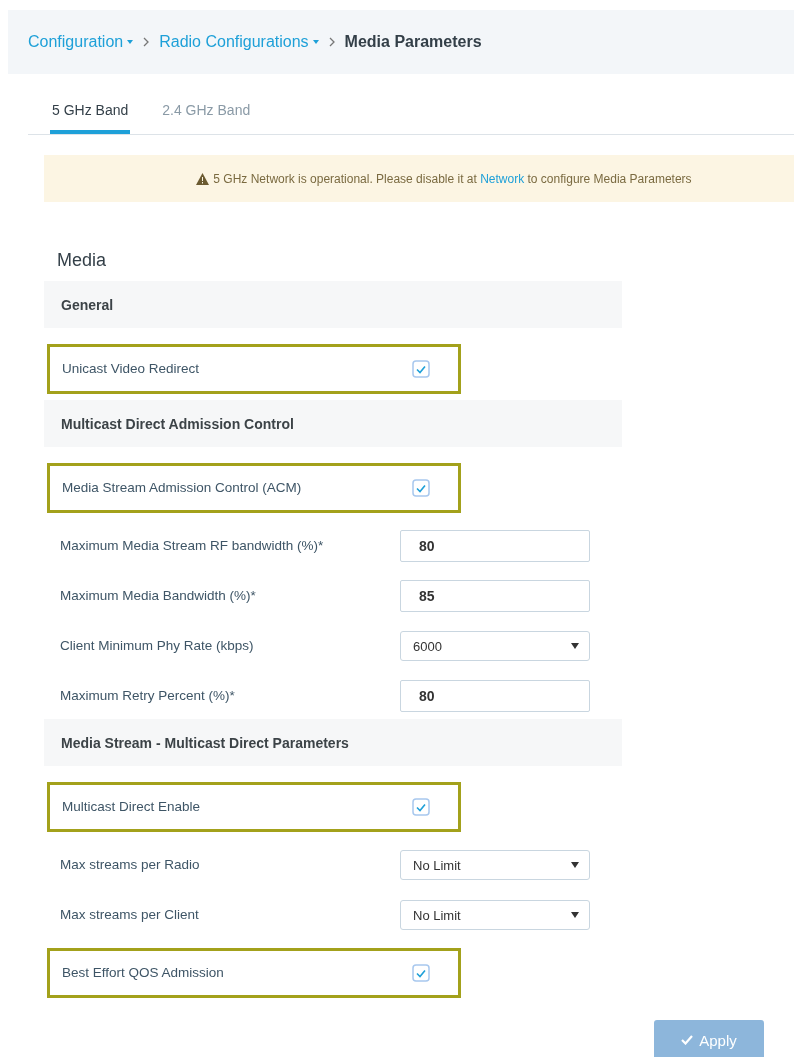 This screenshot has width=794, height=1057. I want to click on field-label: Maximum Media Bandwidth (%)*, so click(158, 596).